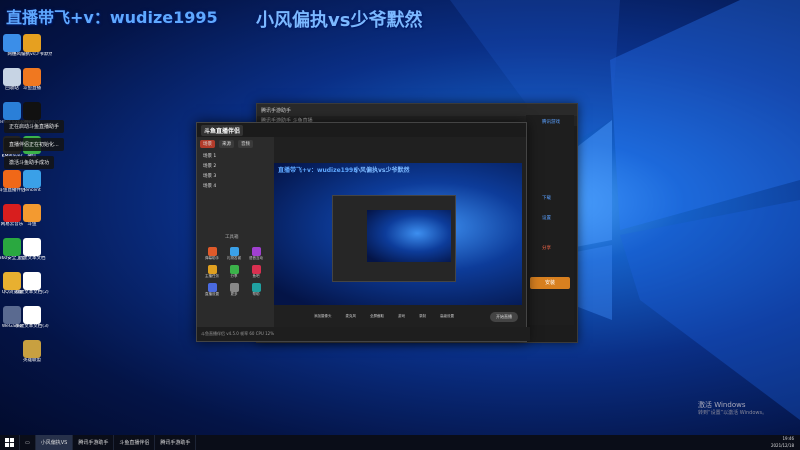  I want to click on desktop-icon: 新建文本文档(3), so click(32, 318).